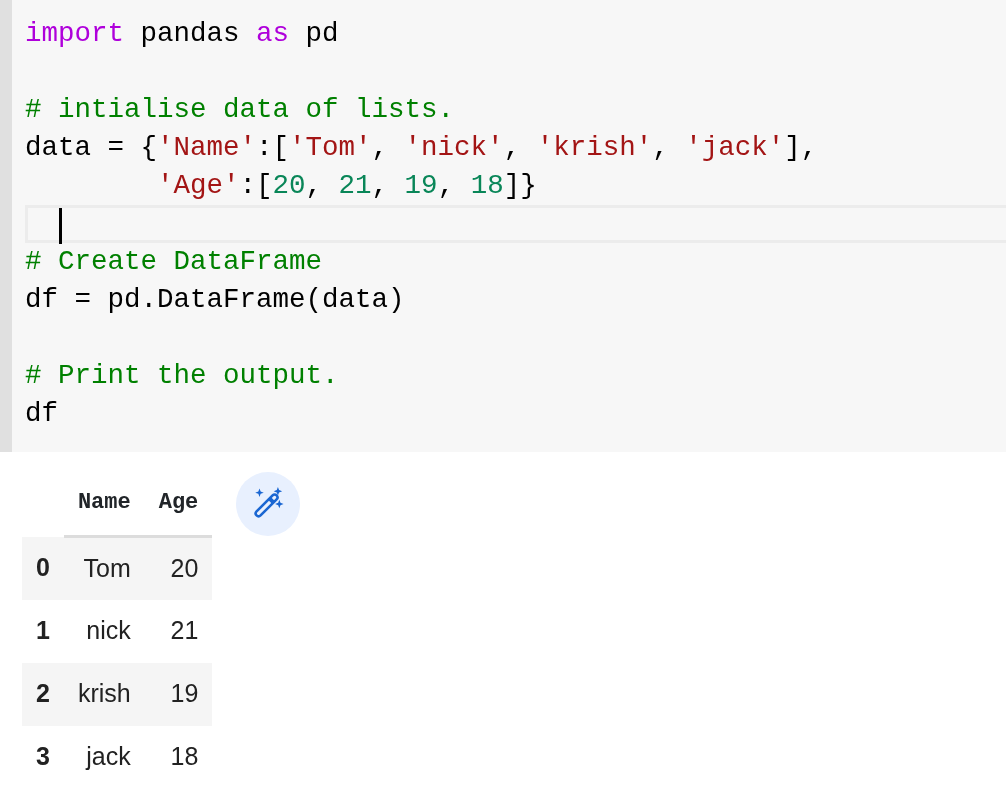 The height and width of the screenshot is (800, 1006). Describe the element at coordinates (178, 568) in the screenshot. I see `table-cell: 20` at that location.